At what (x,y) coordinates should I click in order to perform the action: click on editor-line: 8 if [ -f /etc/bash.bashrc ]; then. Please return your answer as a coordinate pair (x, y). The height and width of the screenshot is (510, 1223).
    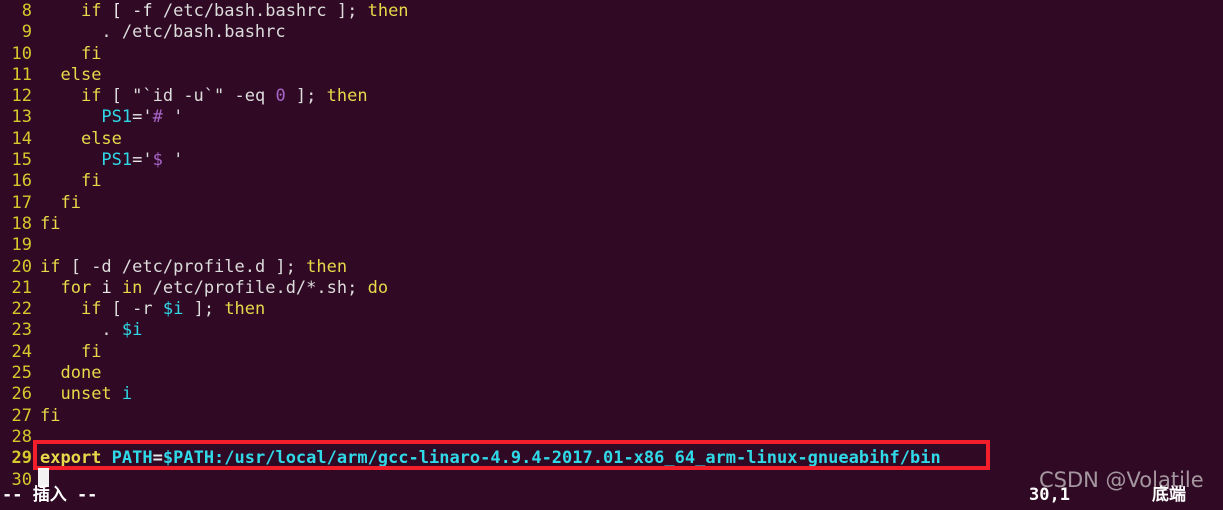
    Looking at the image, I should click on (611, 11).